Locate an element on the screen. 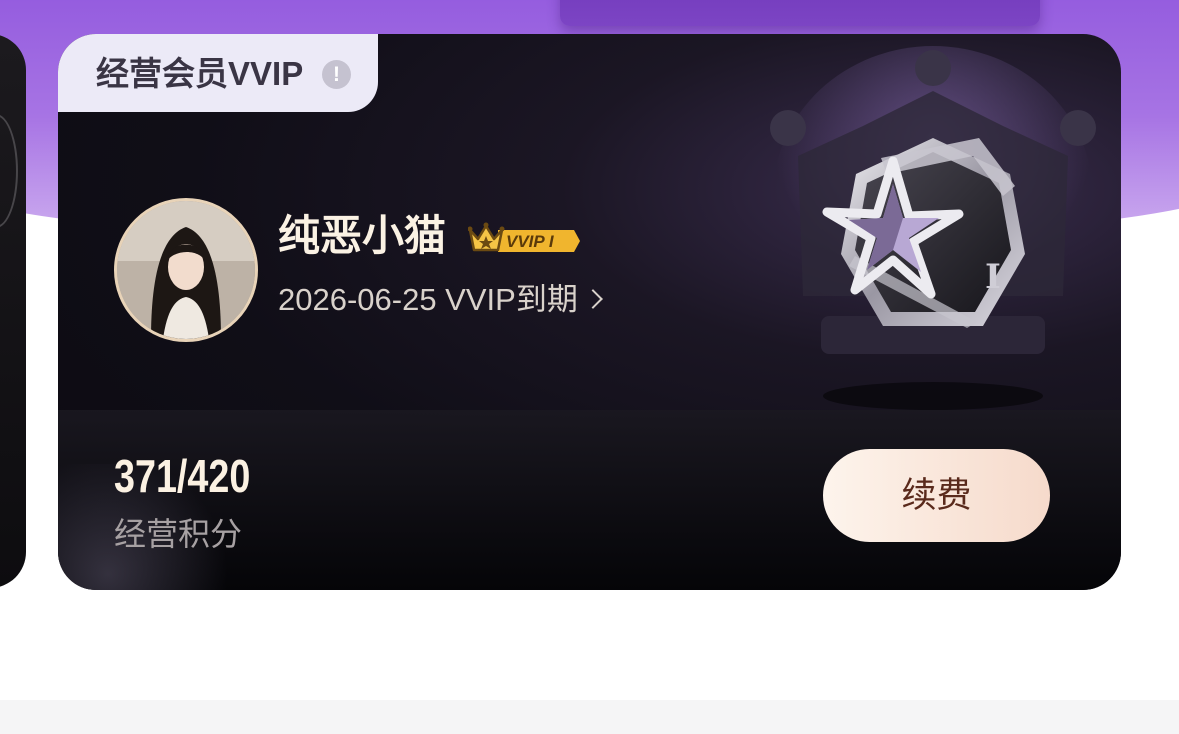 The image size is (1179, 734). vvip-level-badge: VVIP I is located at coordinates (524, 238).